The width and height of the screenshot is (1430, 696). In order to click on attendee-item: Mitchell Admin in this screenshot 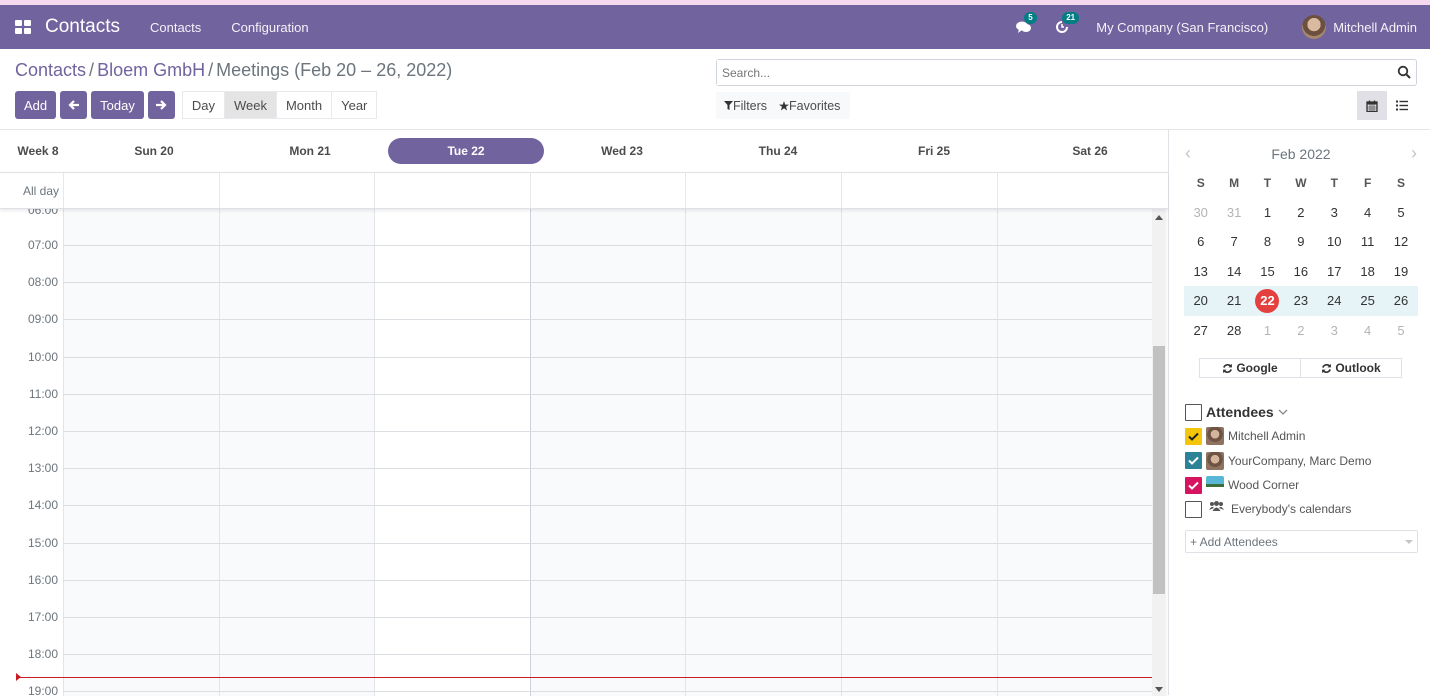, I will do `click(1305, 436)`.